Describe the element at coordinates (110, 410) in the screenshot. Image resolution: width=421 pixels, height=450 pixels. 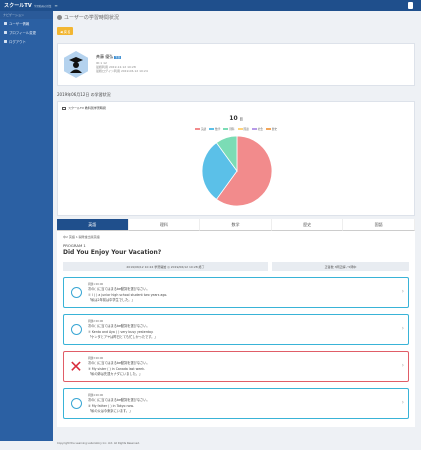
I see `question-translation: 「私の父は今東京にいます。」` at that location.